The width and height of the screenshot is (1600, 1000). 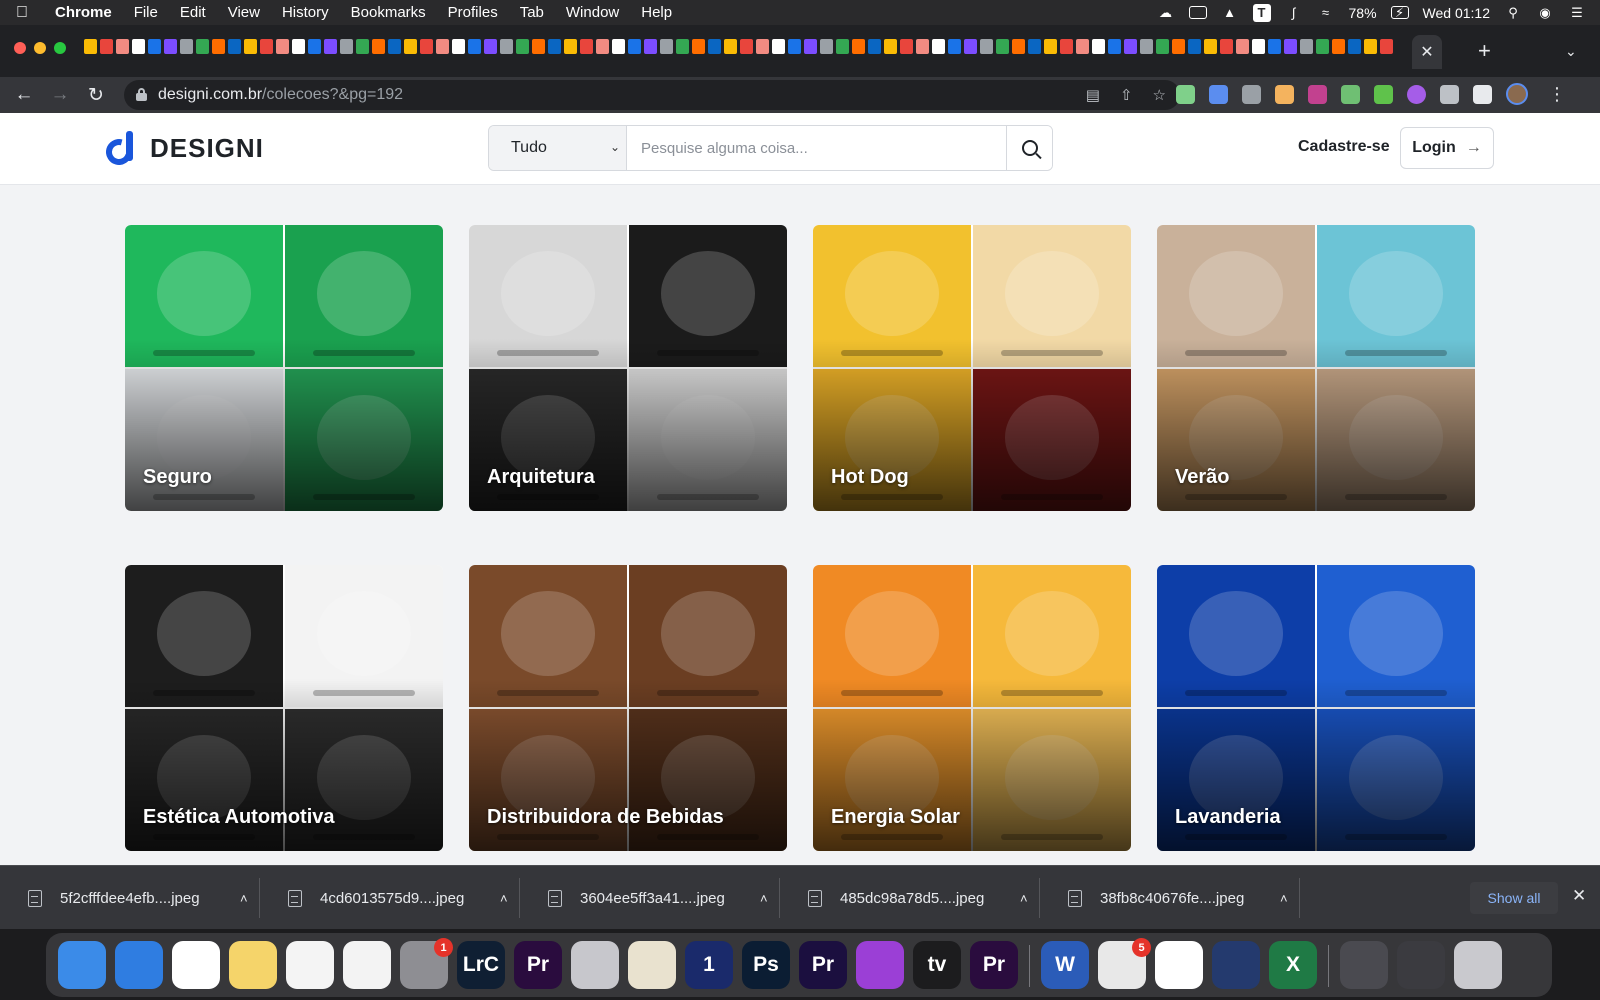 What do you see at coordinates (1364, 965) in the screenshot?
I see `screenshots-stack-icon` at bounding box center [1364, 965].